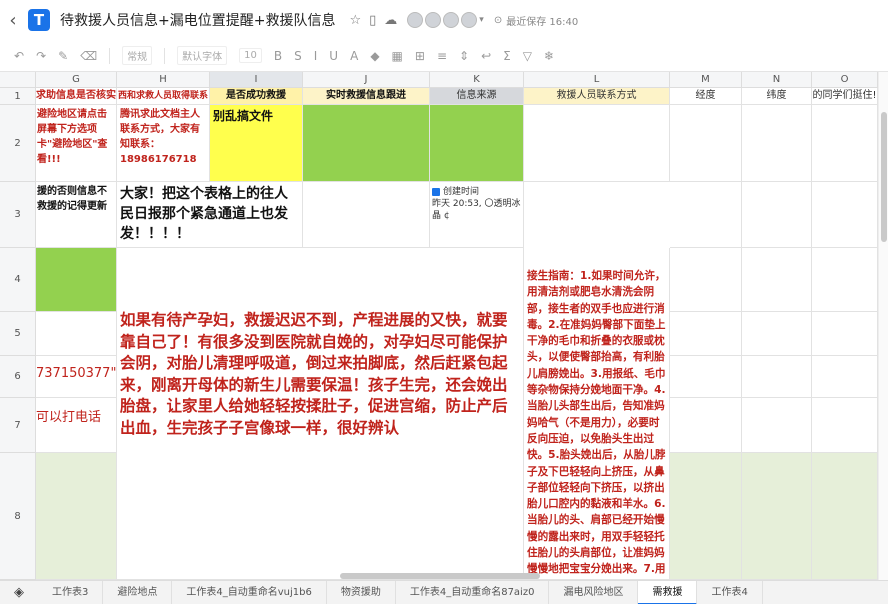  Describe the element at coordinates (355, 20) in the screenshot. I see `star-icon: ☆` at that location.